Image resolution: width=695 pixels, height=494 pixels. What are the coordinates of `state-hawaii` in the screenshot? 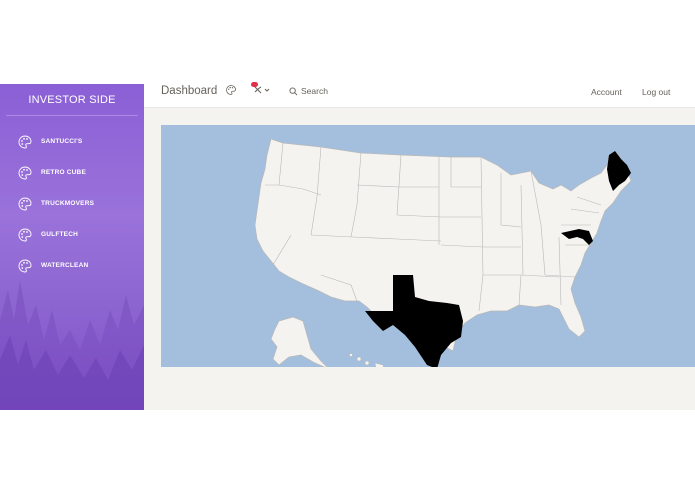 It's located at (366, 360).